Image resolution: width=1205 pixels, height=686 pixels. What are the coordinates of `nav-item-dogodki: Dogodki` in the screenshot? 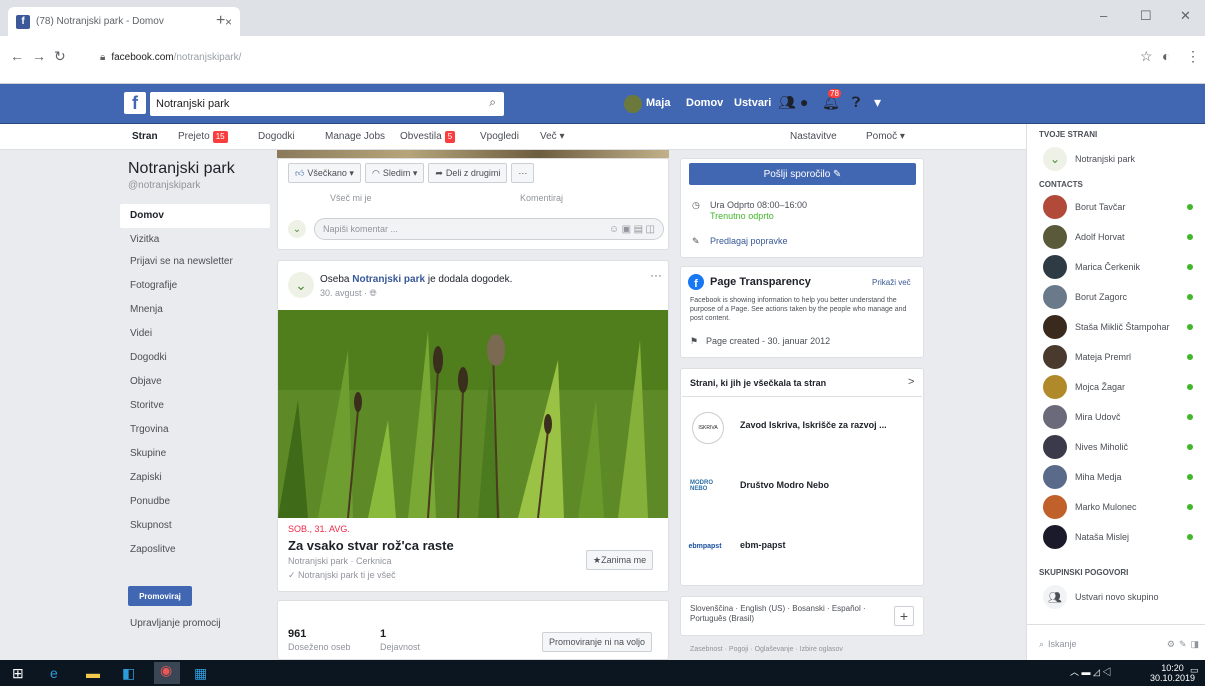 It's located at (195, 358).